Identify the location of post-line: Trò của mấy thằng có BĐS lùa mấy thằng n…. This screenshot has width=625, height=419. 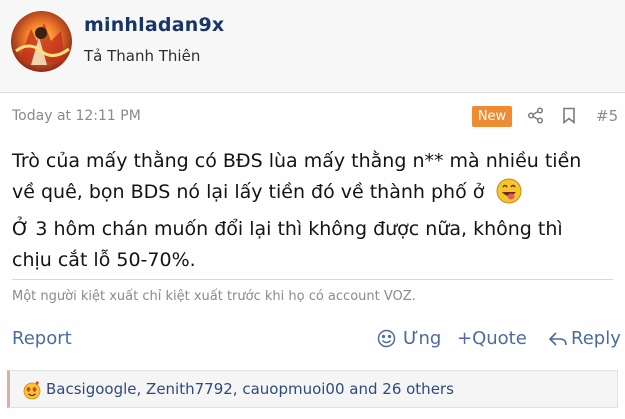
(297, 161).